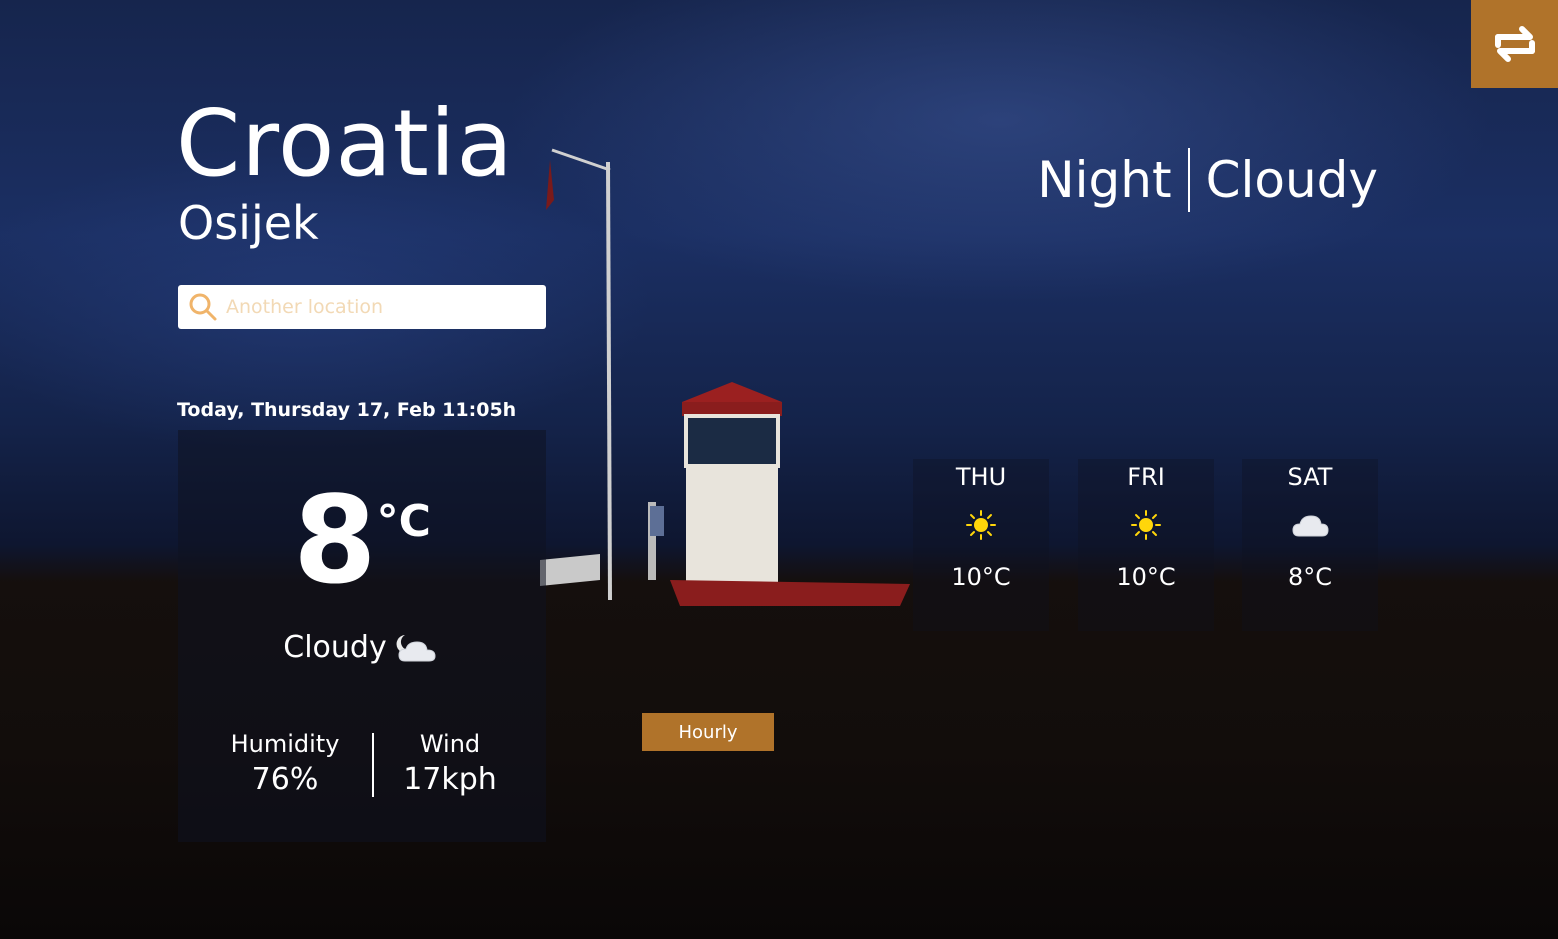 This screenshot has width=1558, height=939. What do you see at coordinates (403, 521) in the screenshot?
I see `temperature-unit: °C` at bounding box center [403, 521].